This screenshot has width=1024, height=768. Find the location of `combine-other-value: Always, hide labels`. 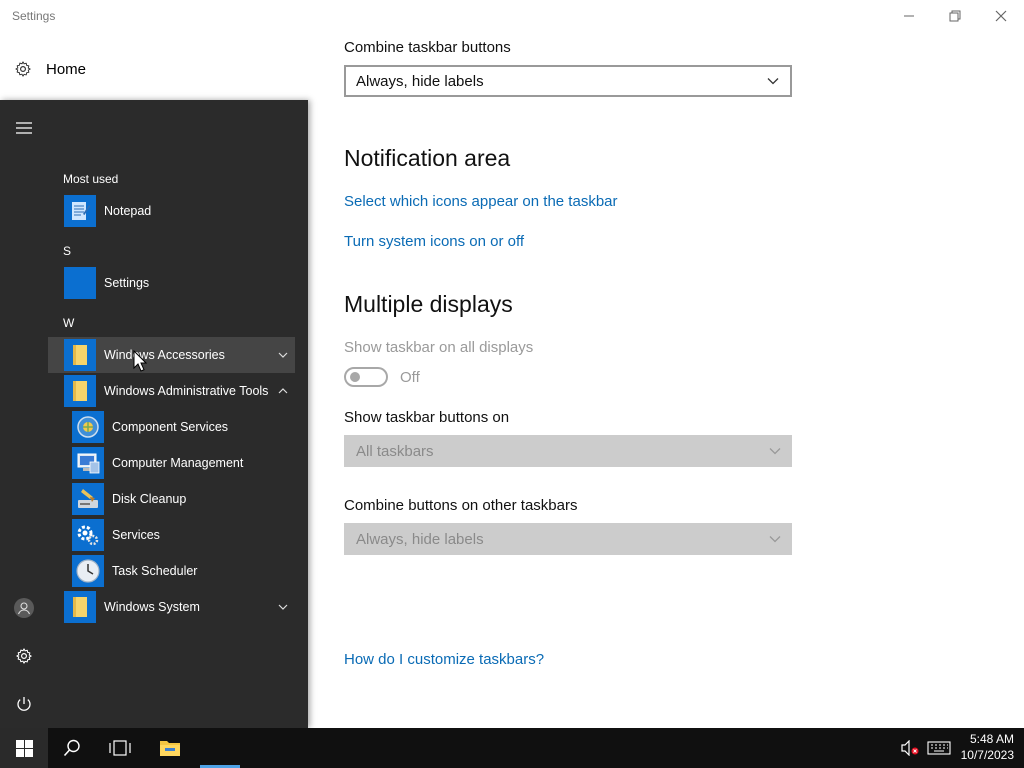

combine-other-value: Always, hide labels is located at coordinates (420, 539).